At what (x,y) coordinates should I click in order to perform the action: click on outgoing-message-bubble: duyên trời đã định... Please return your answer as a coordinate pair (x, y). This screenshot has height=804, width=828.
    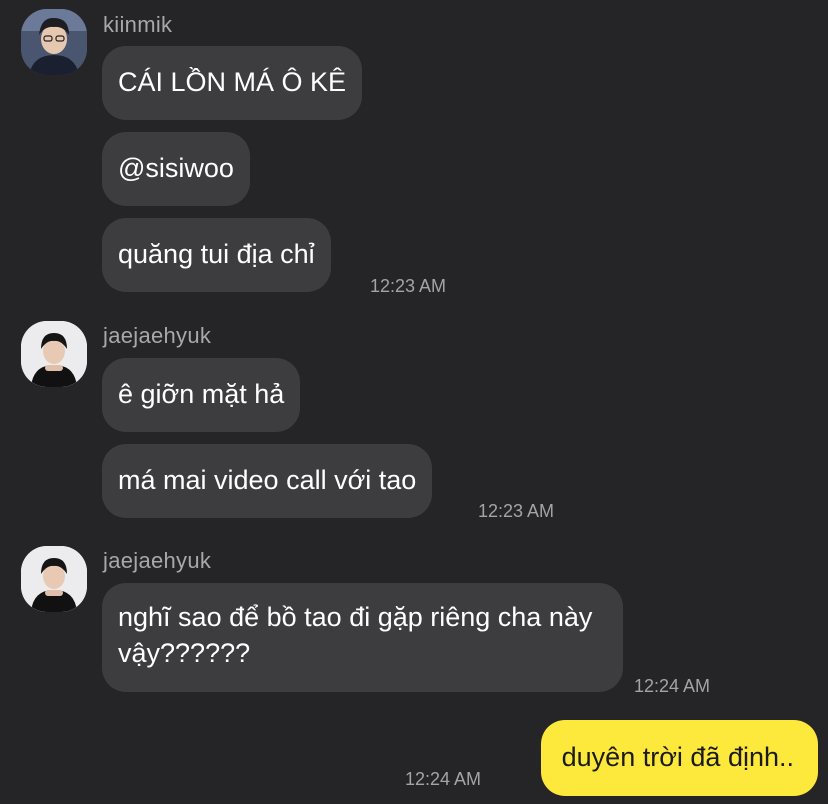
    Looking at the image, I should click on (679, 758).